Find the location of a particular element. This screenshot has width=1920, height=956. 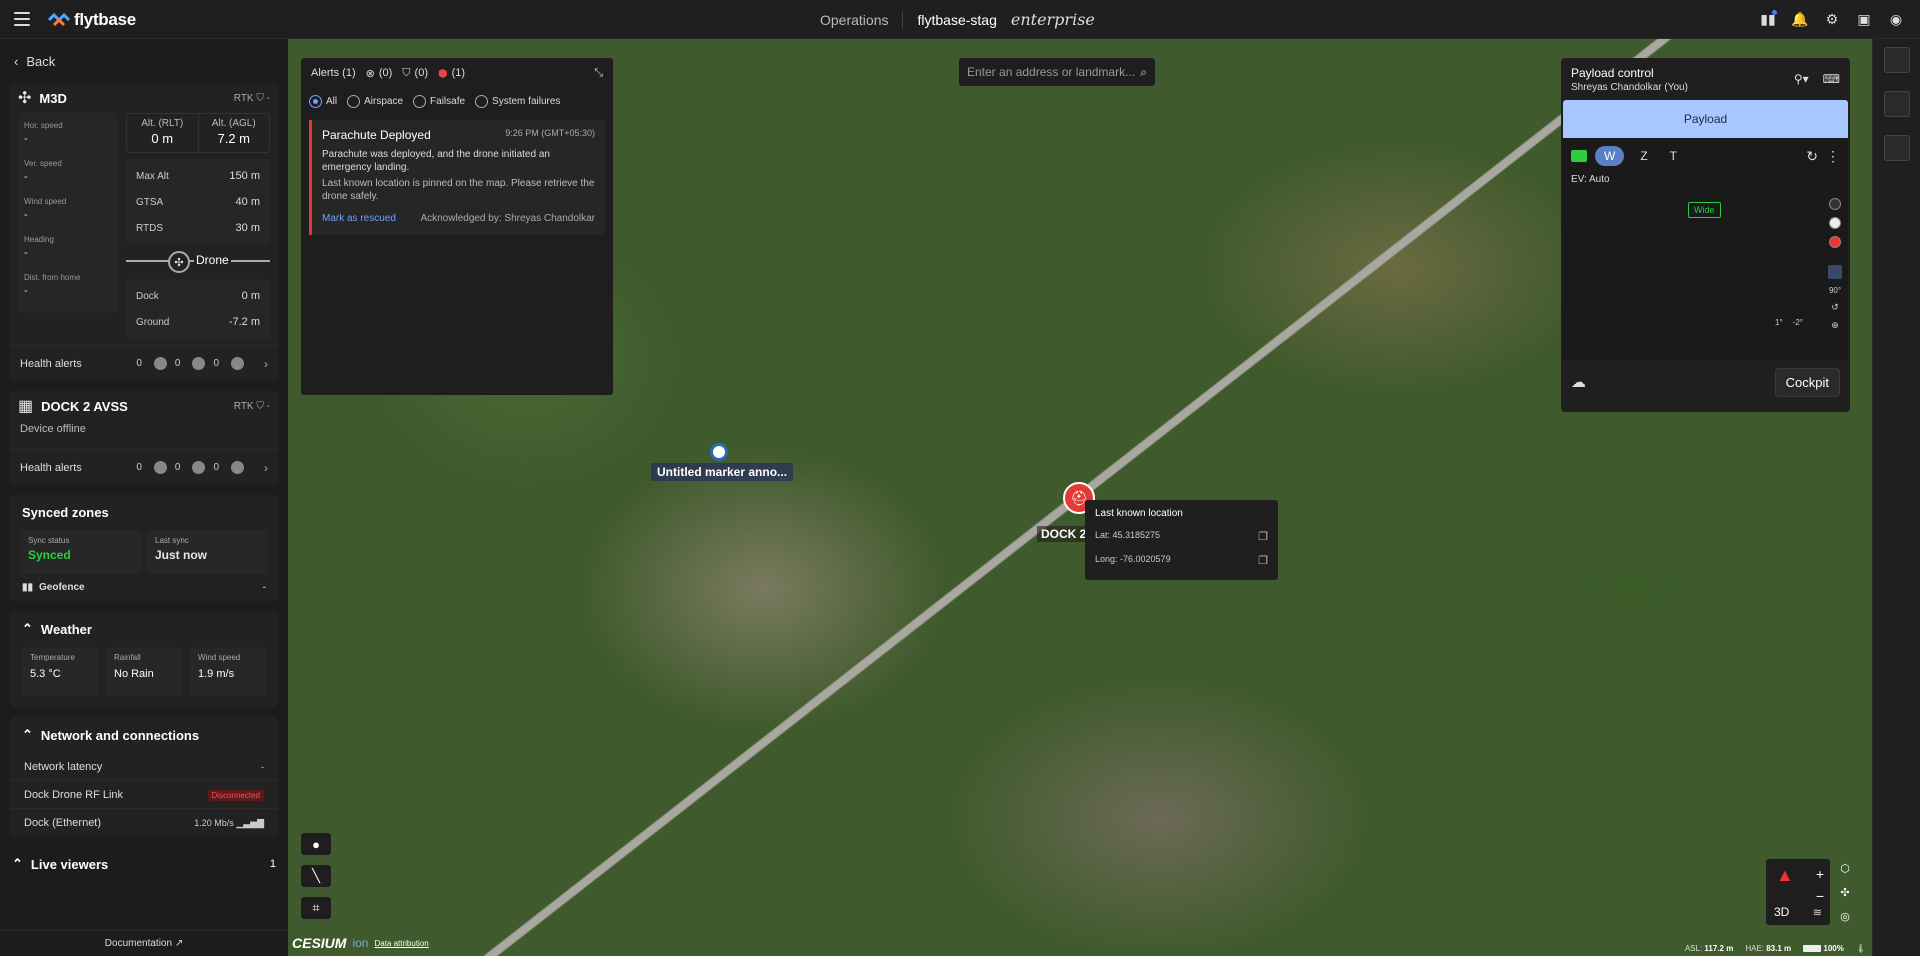

view-mode-toggle: 3D is located at coordinates (1781, 912).